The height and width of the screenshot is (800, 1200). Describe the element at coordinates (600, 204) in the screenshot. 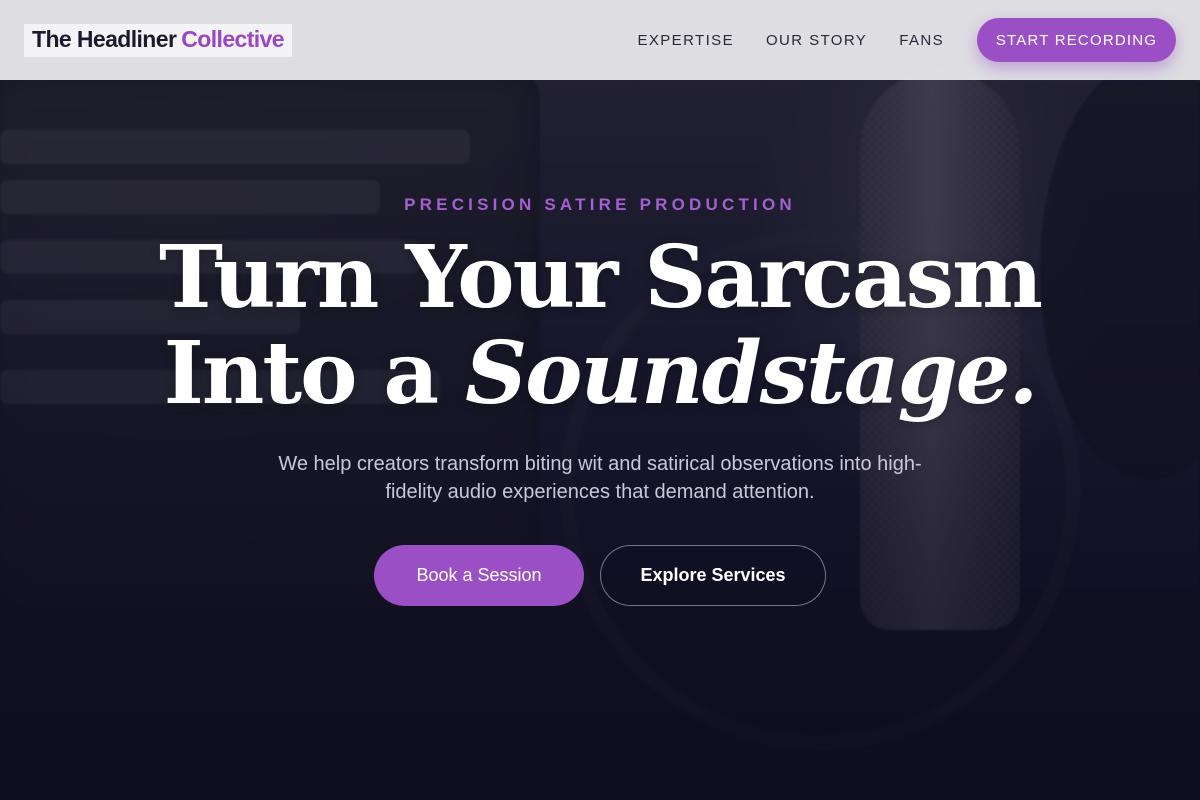

I see `hero-eyebrow: PRECISION SATIRE PRODUCTION` at that location.